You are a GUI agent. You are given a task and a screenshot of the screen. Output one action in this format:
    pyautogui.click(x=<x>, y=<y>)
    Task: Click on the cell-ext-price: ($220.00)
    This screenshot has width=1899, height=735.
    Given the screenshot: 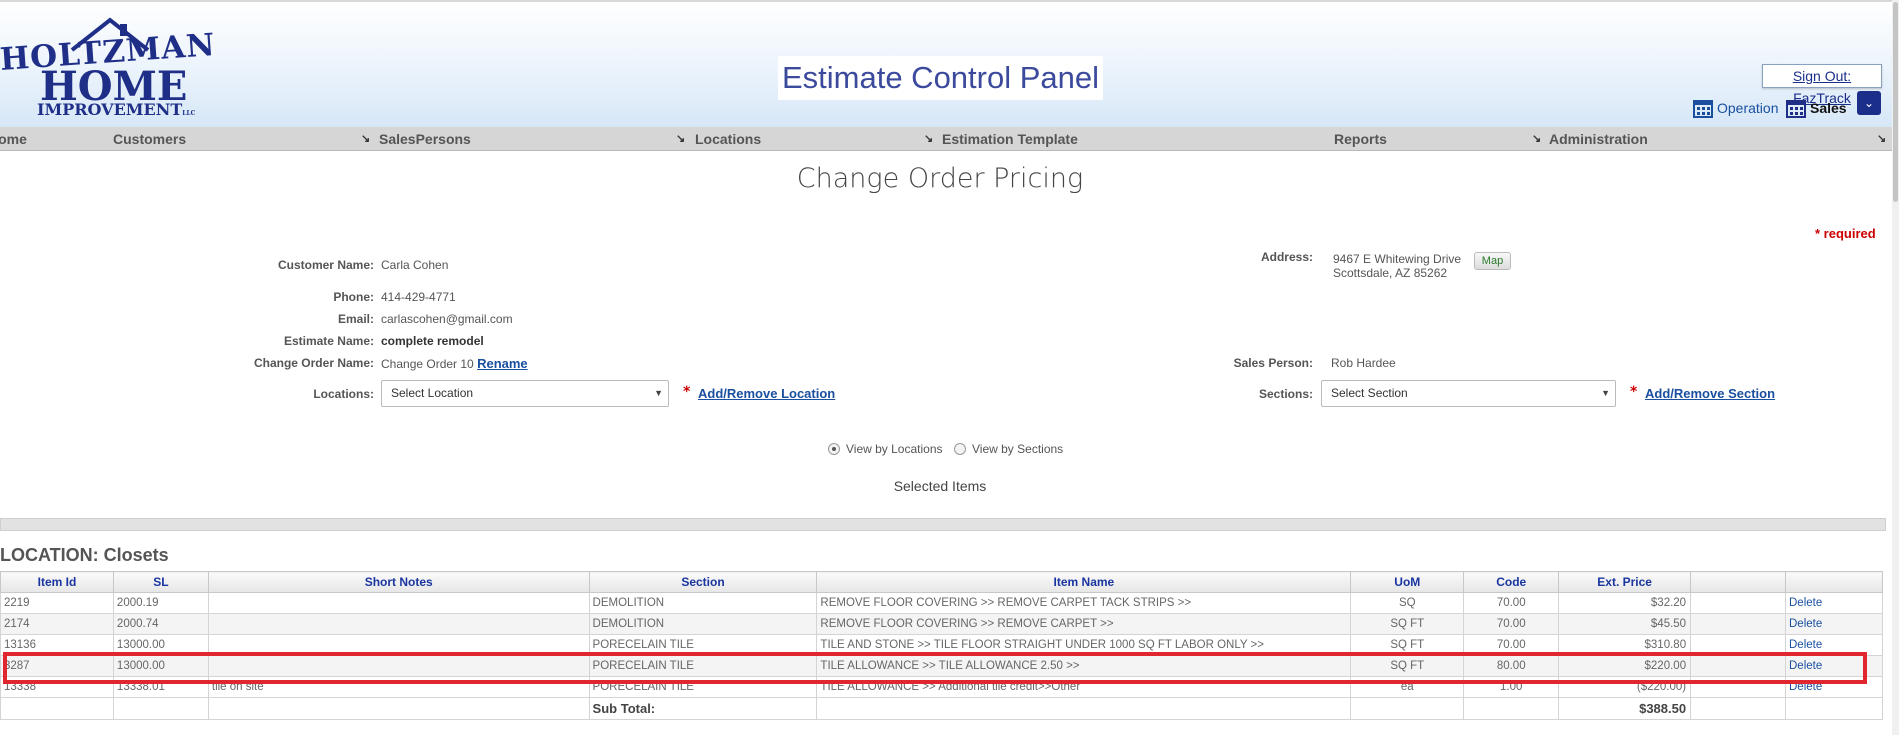 What is the action you would take?
    pyautogui.click(x=1625, y=687)
    